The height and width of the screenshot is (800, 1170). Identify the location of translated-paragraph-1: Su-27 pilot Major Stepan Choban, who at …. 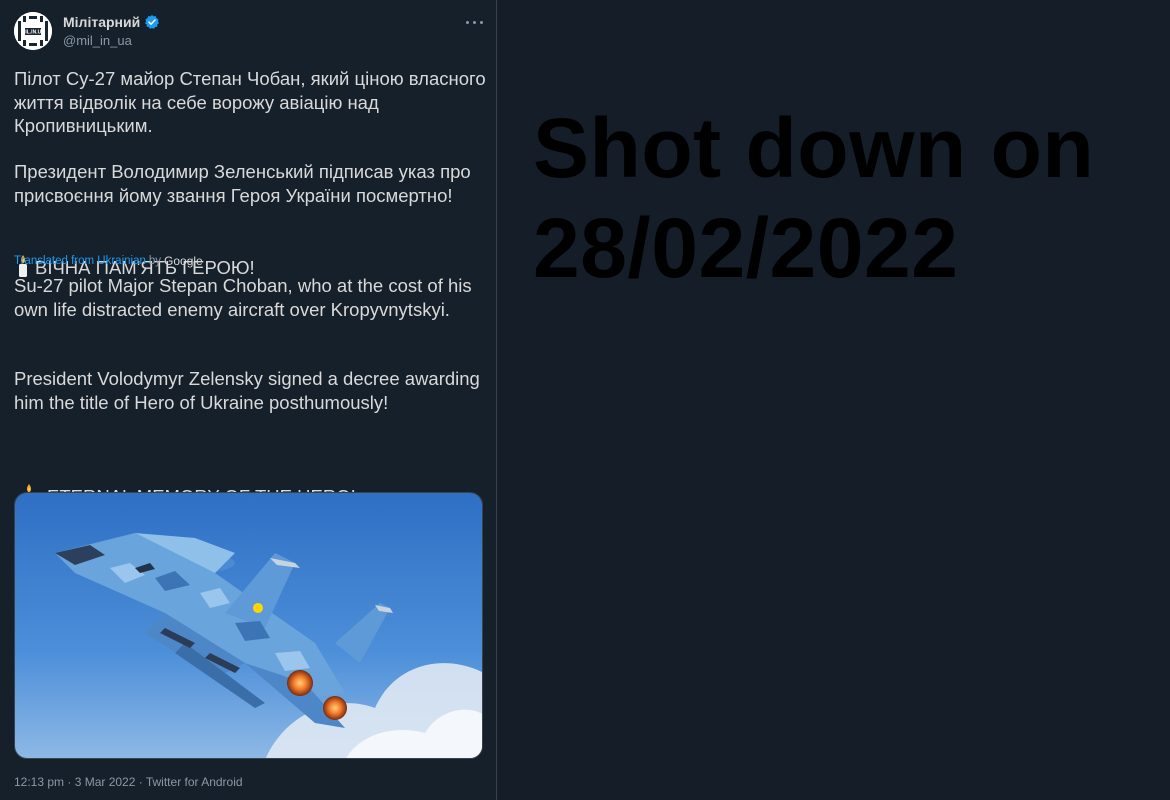
(243, 297).